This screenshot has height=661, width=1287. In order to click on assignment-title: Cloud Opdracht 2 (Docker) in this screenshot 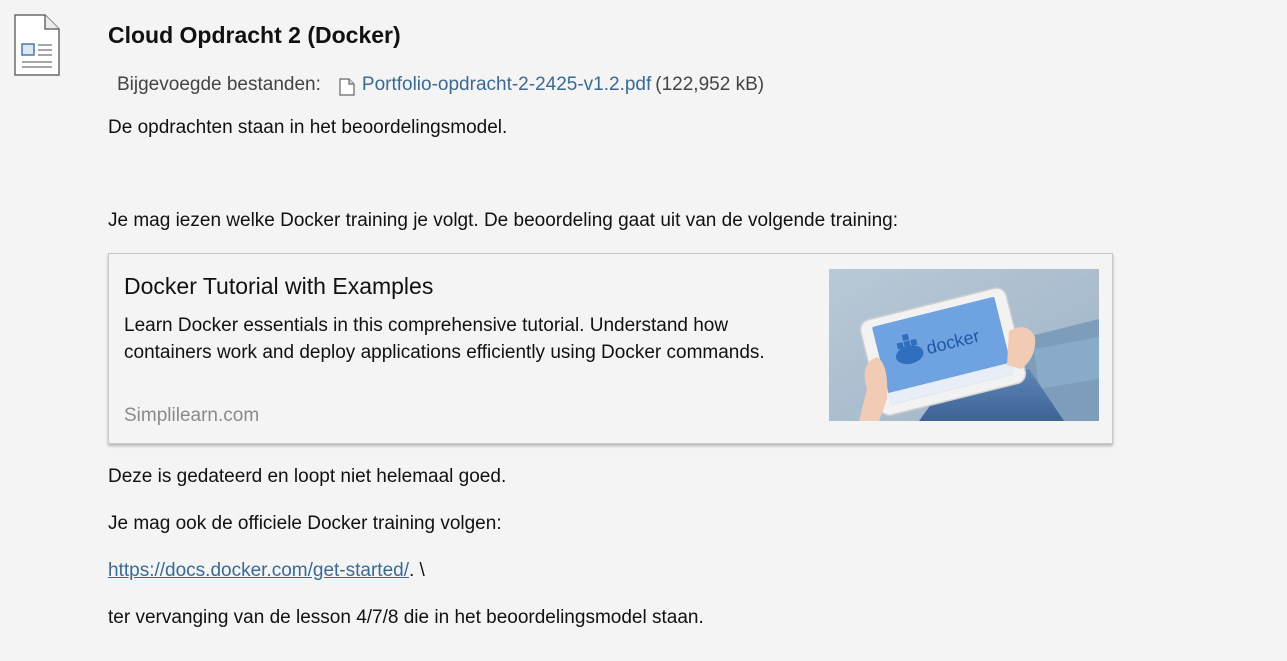, I will do `click(254, 35)`.